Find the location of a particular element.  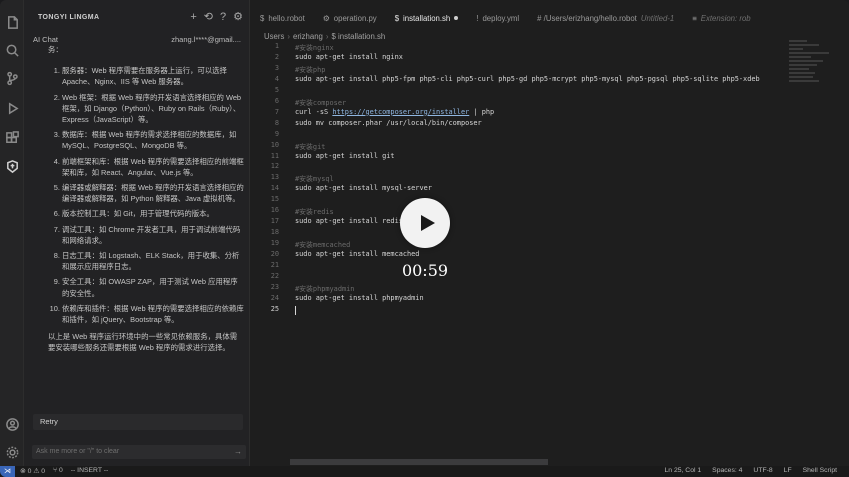

line-number: 16 is located at coordinates (274, 210).